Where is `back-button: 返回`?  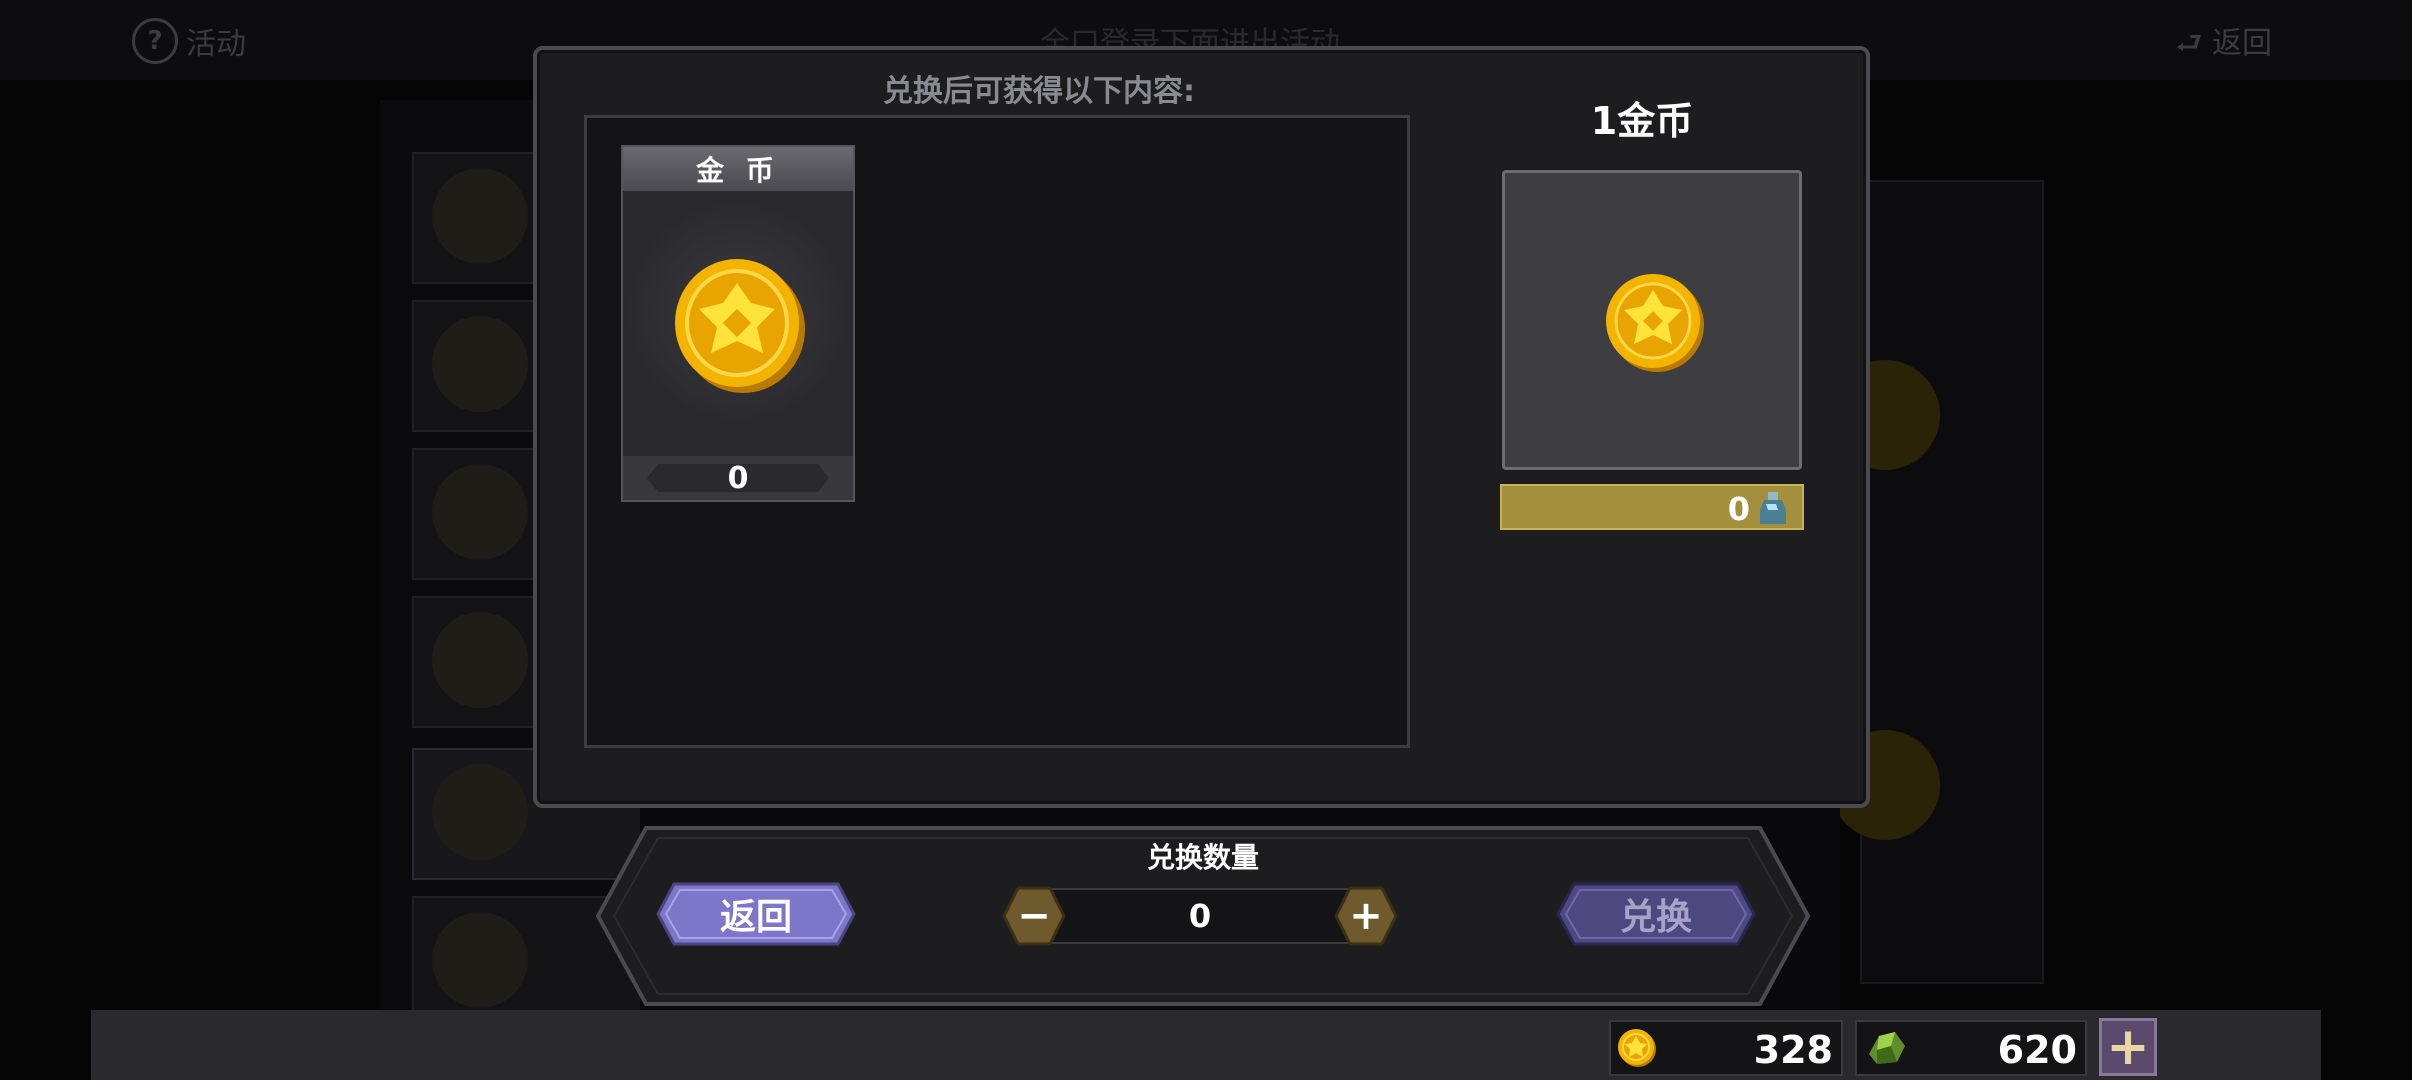 back-button: 返回 is located at coordinates (756, 914).